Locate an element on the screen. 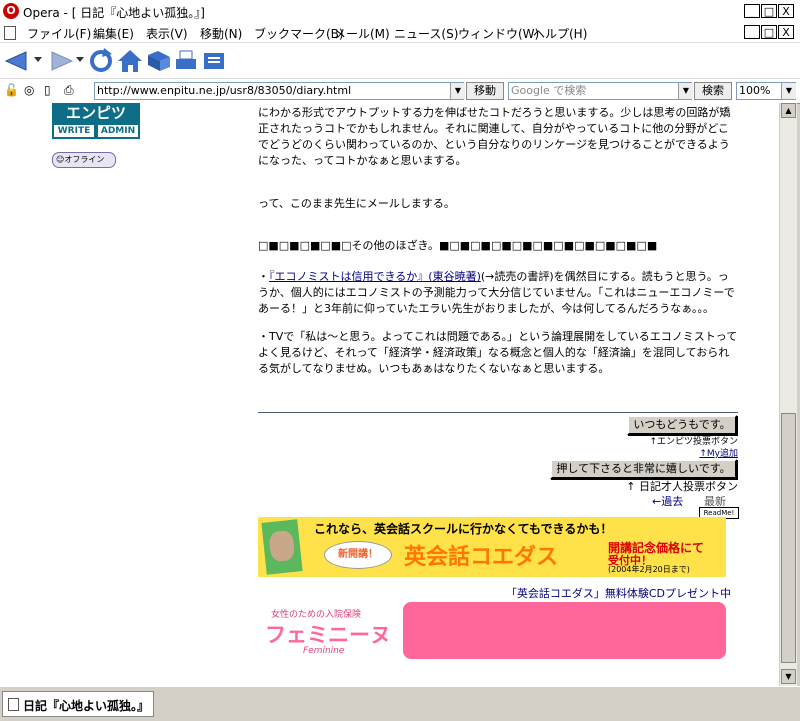  nikki-saijin-vote-note: ↑ 日記才人投票ボタン is located at coordinates (682, 486).